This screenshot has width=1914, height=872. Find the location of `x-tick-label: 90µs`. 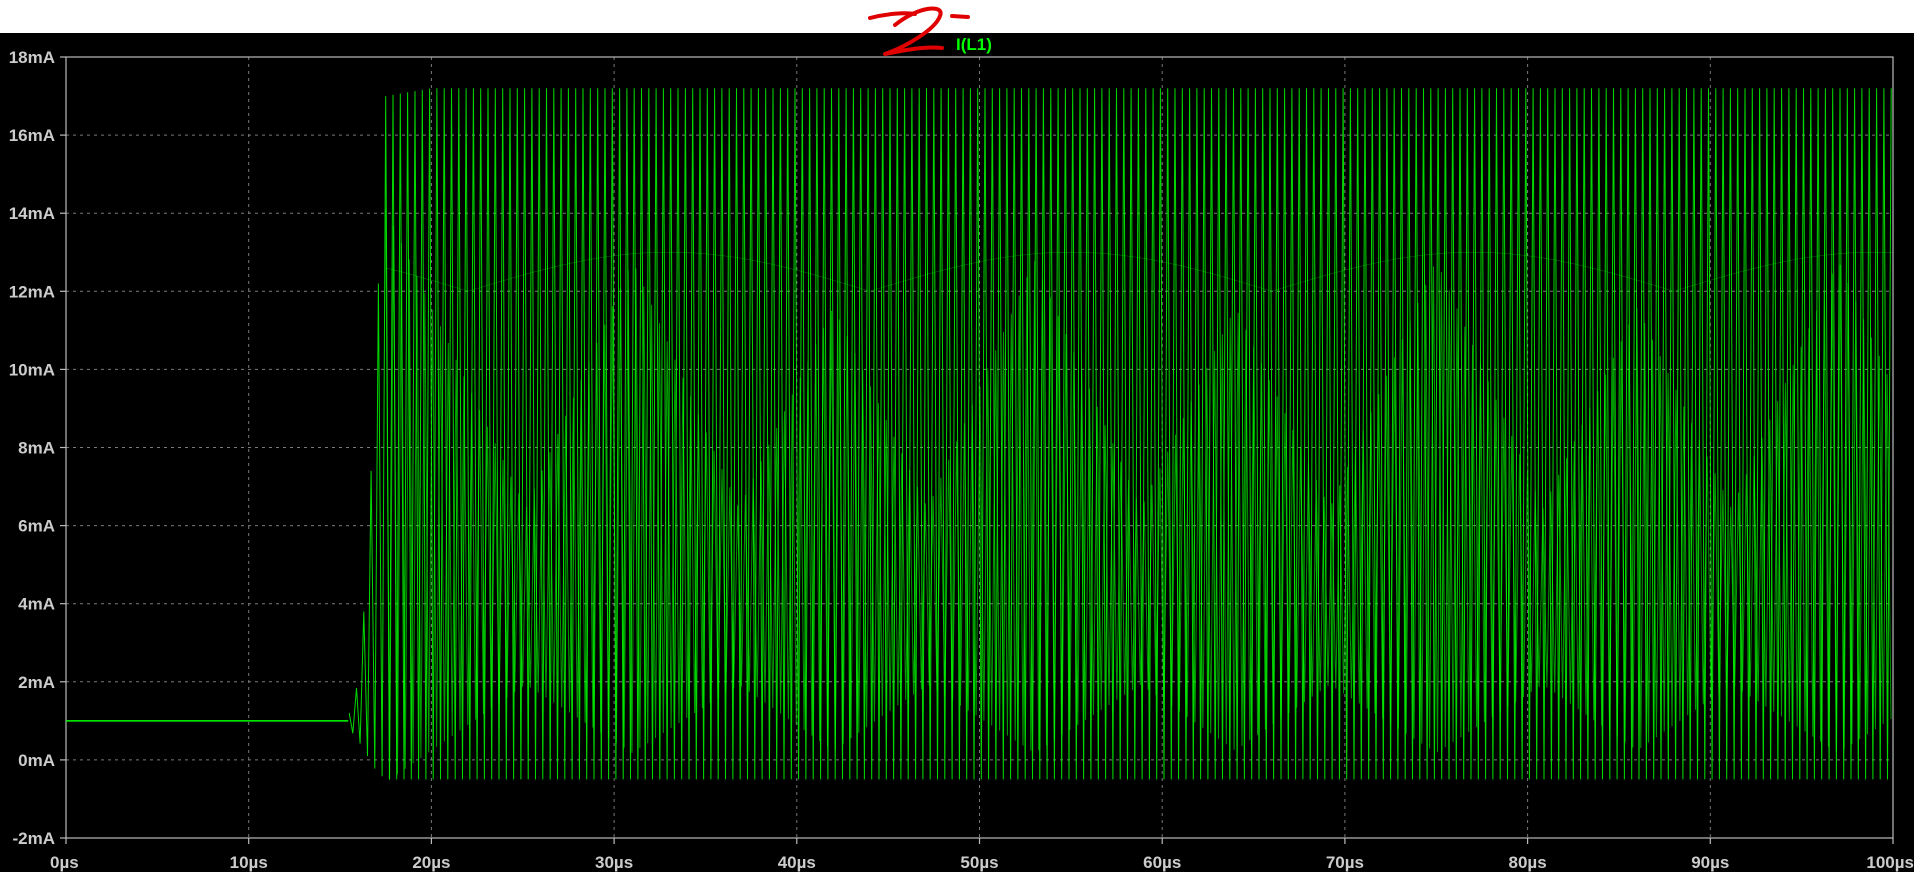

x-tick-label: 90µs is located at coordinates (1710, 862).